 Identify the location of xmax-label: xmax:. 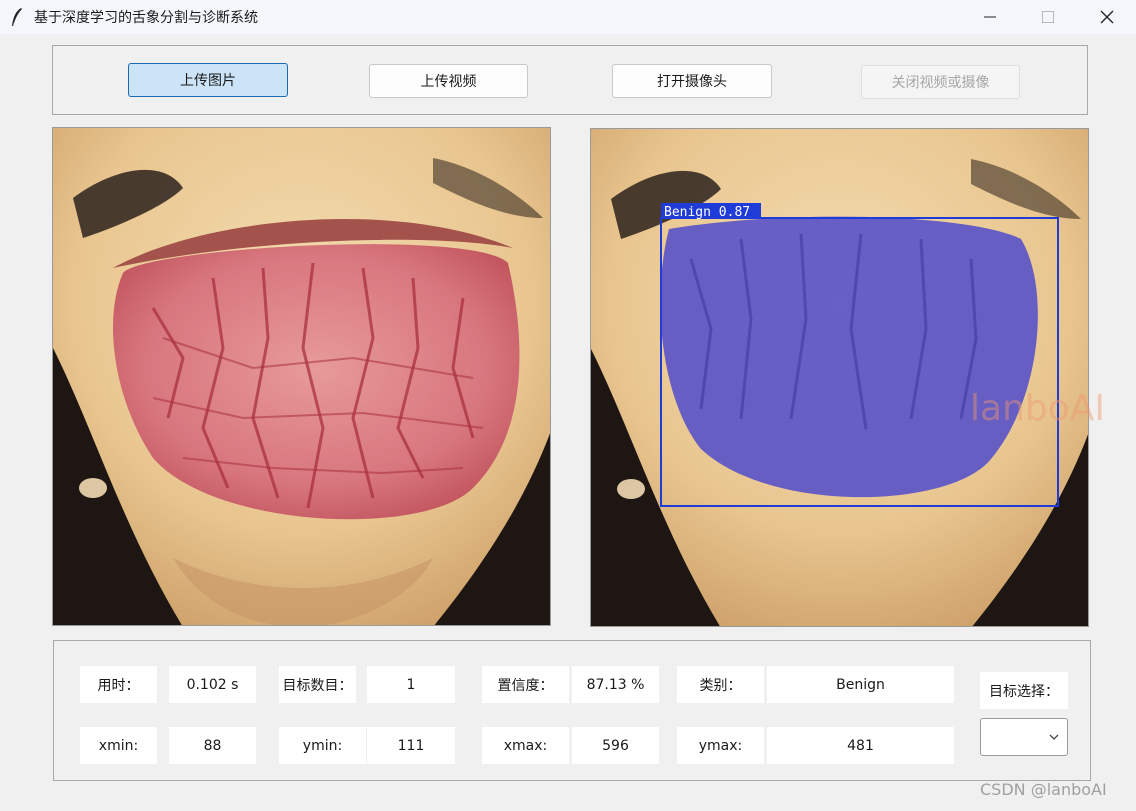
(525, 745).